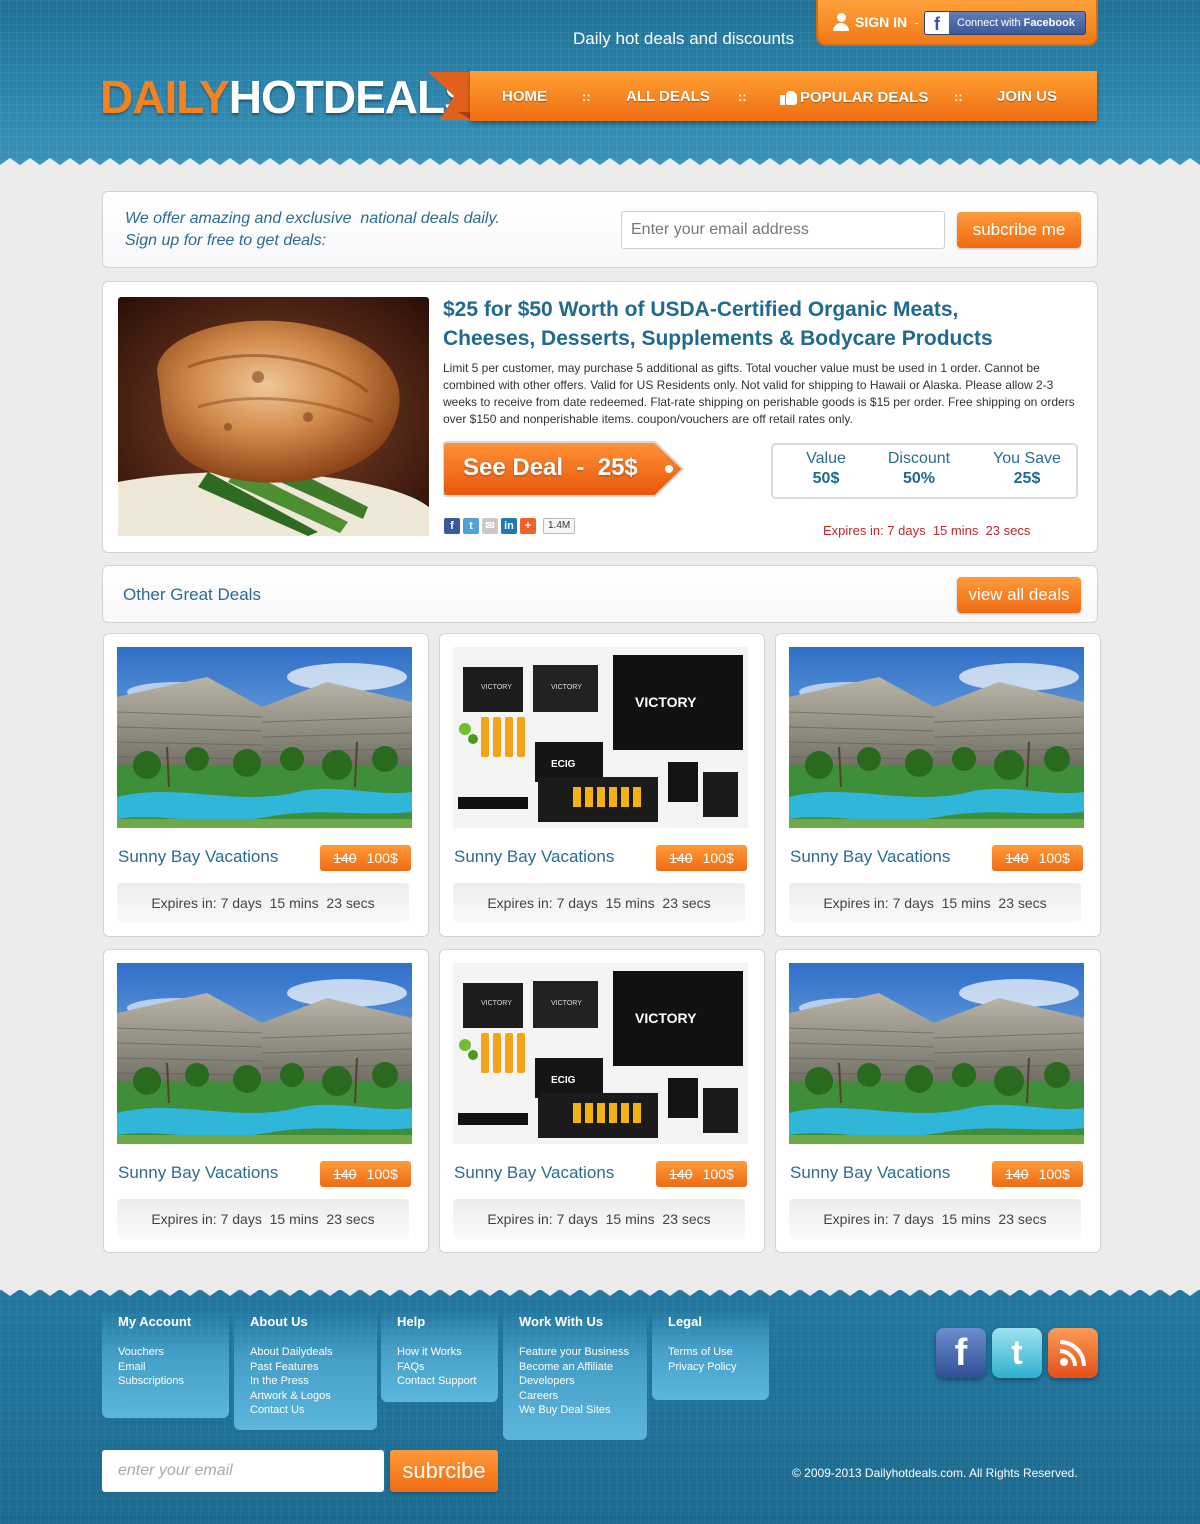 Image resolution: width=1200 pixels, height=1524 pixels. What do you see at coordinates (668, 96) in the screenshot?
I see `nav-all-deals: ALL DEALS` at bounding box center [668, 96].